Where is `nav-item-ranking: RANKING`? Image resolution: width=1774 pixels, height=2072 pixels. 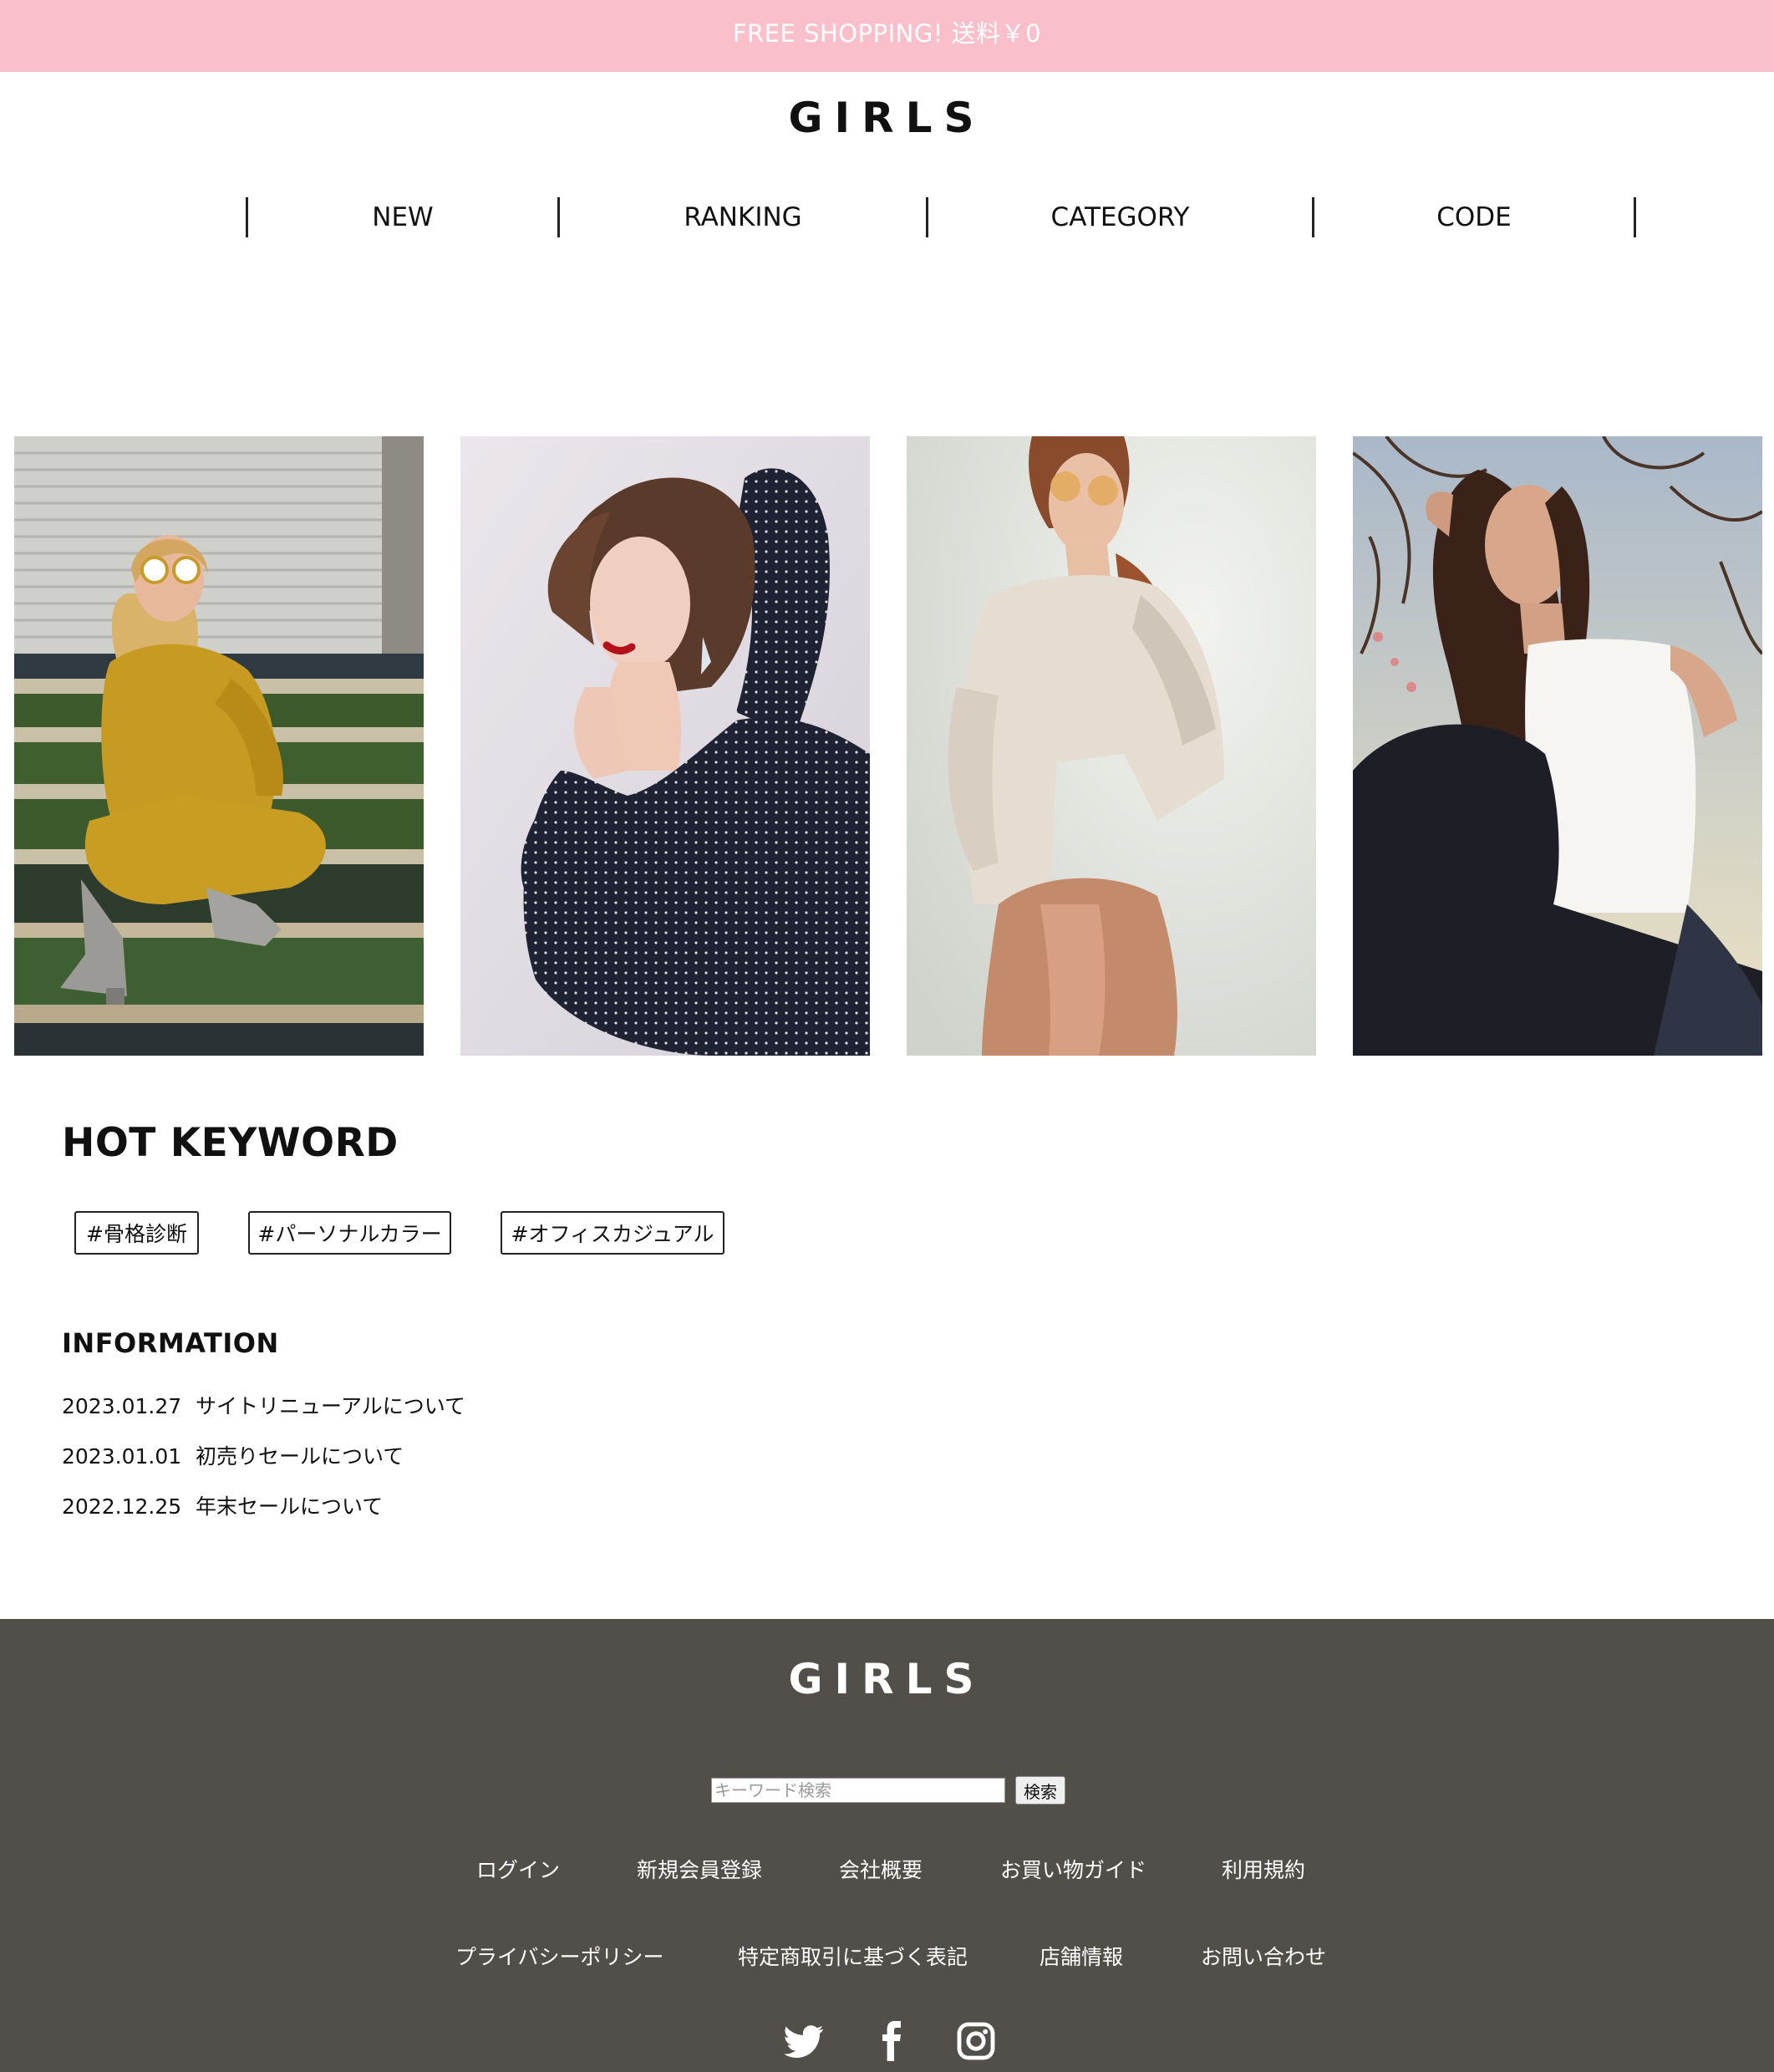 nav-item-ranking: RANKING is located at coordinates (743, 217).